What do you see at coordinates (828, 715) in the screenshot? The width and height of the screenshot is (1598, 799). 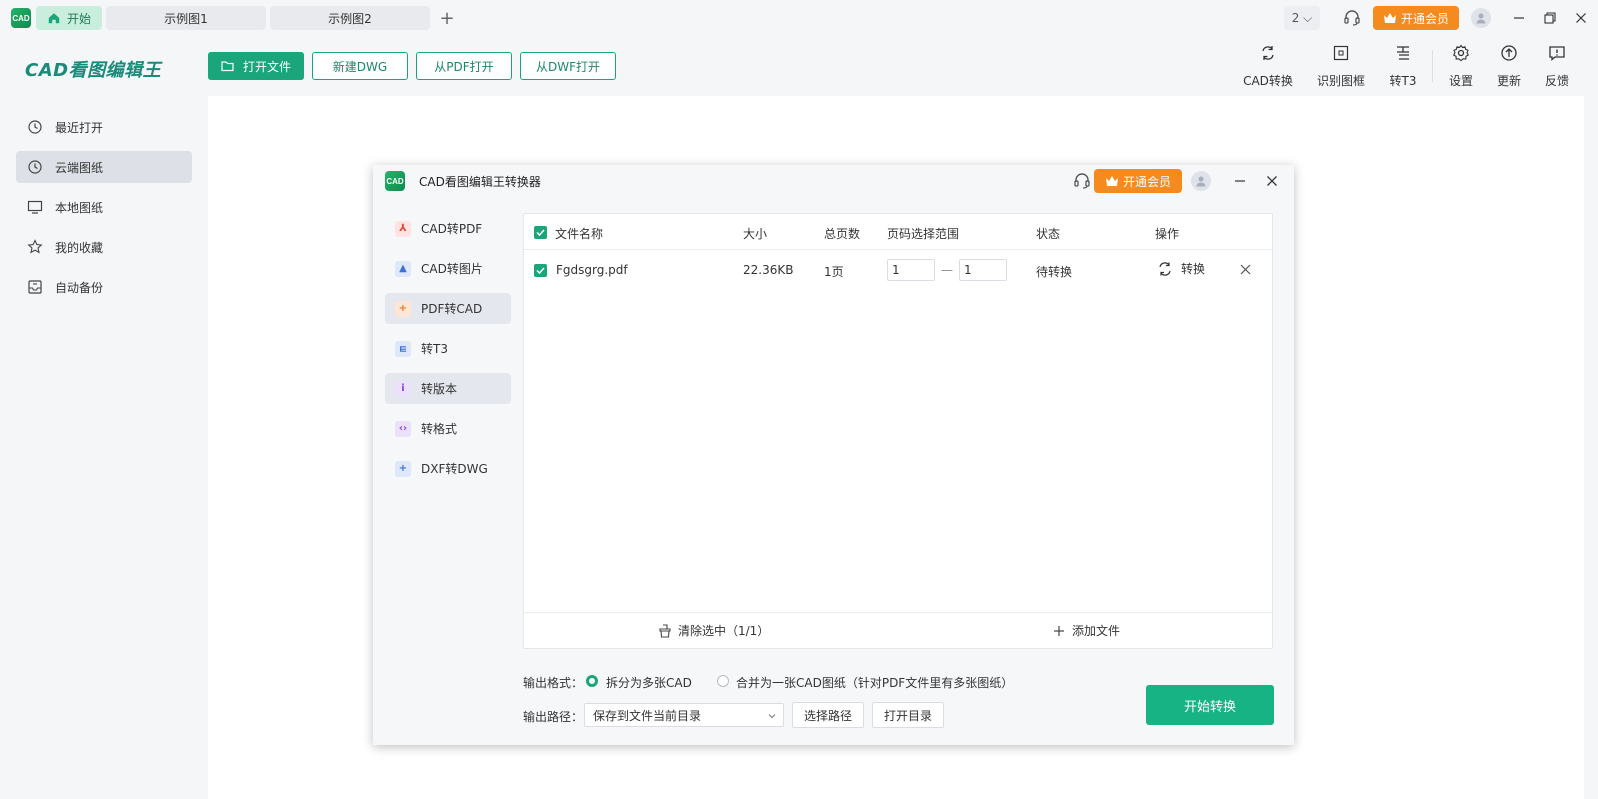 I see `choose-path-button: 选择路径` at bounding box center [828, 715].